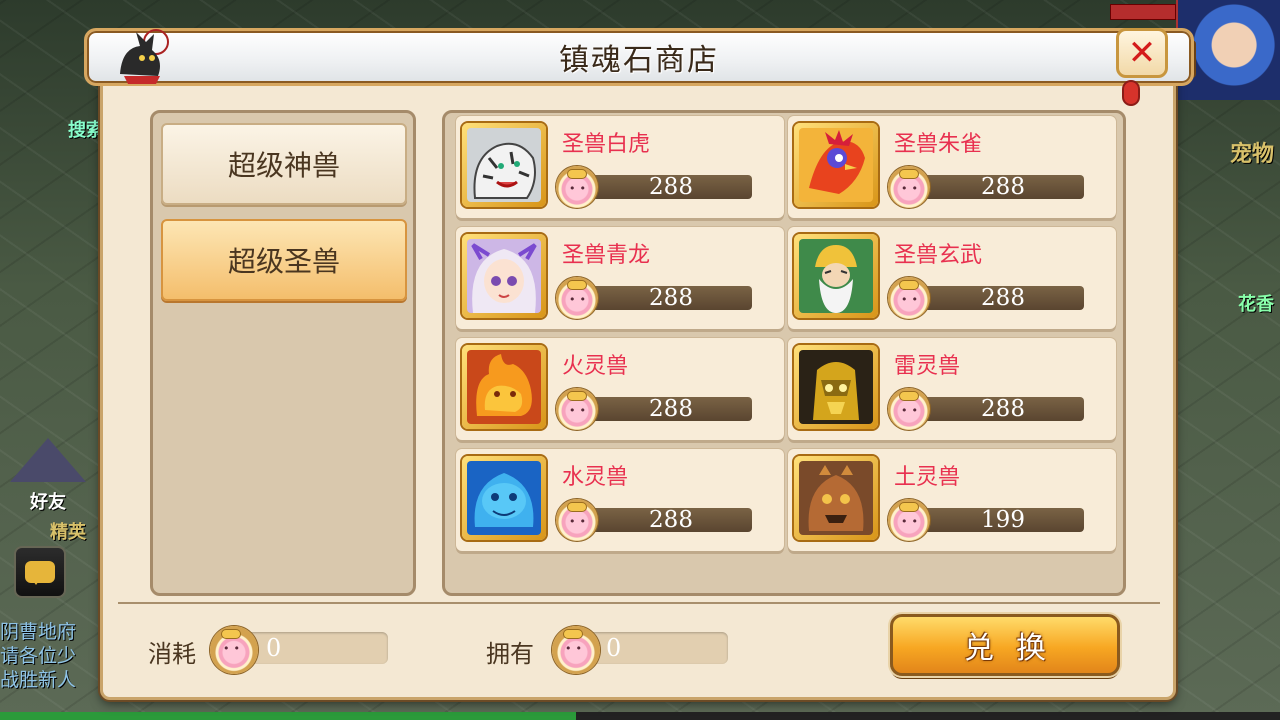  Describe the element at coordinates (927, 366) in the screenshot. I see `item-name: 雷灵兽` at that location.